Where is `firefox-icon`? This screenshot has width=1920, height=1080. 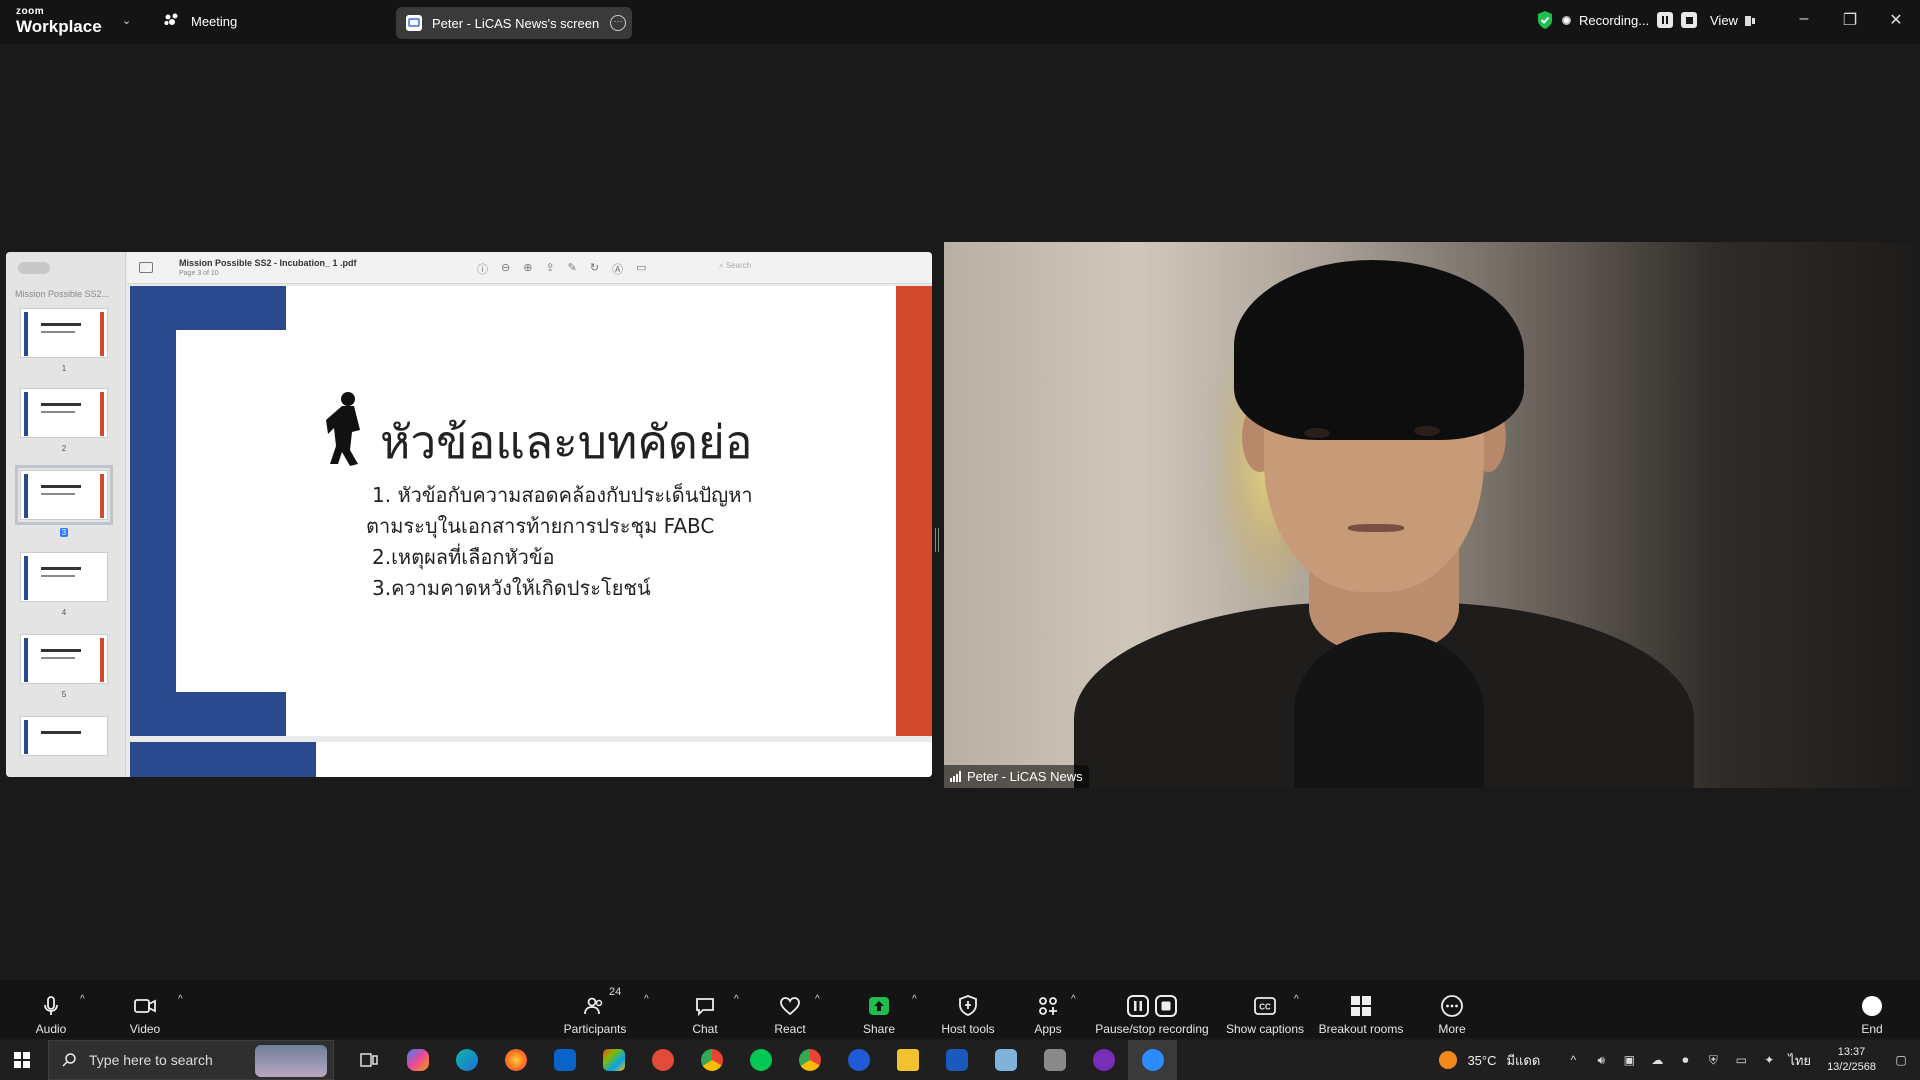 firefox-icon is located at coordinates (515, 1060).